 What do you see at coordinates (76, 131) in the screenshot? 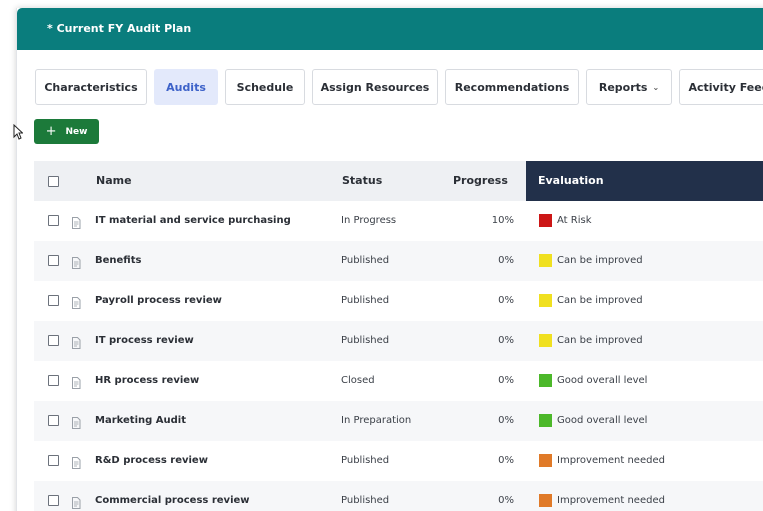
I see `new-button-label: New` at bounding box center [76, 131].